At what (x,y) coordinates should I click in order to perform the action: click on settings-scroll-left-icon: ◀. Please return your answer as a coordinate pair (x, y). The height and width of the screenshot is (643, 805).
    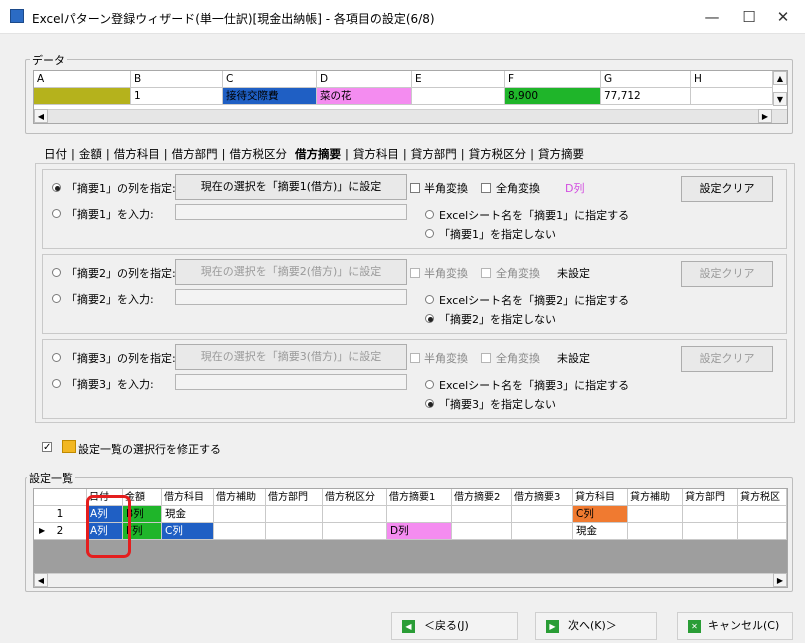
    Looking at the image, I should click on (41, 580).